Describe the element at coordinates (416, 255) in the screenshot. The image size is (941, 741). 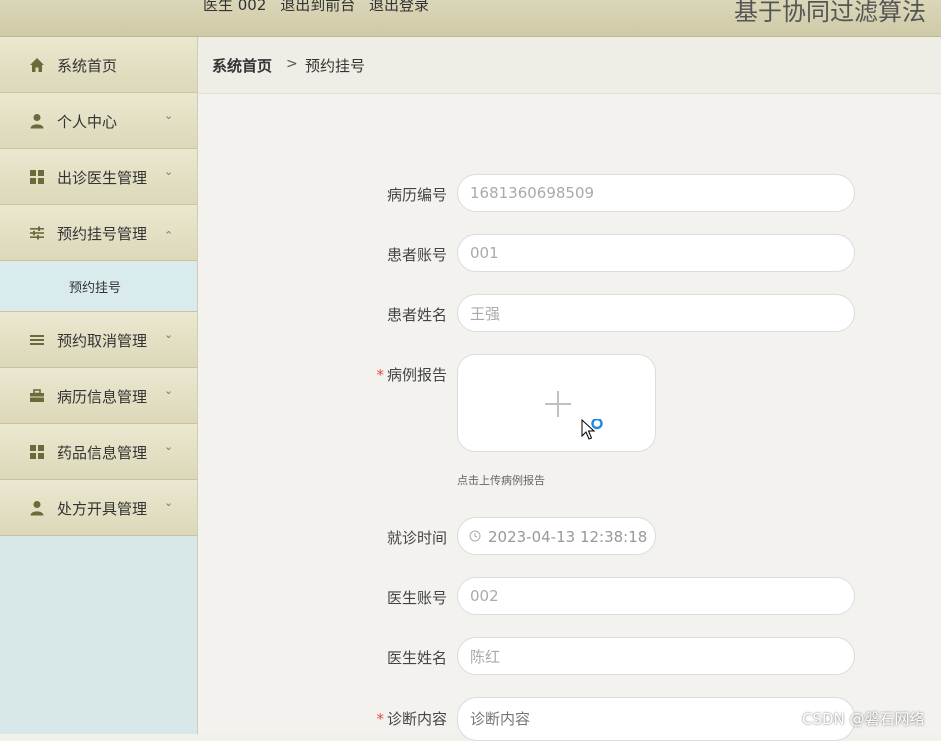
I see `patient-account-label: 患者账号` at that location.